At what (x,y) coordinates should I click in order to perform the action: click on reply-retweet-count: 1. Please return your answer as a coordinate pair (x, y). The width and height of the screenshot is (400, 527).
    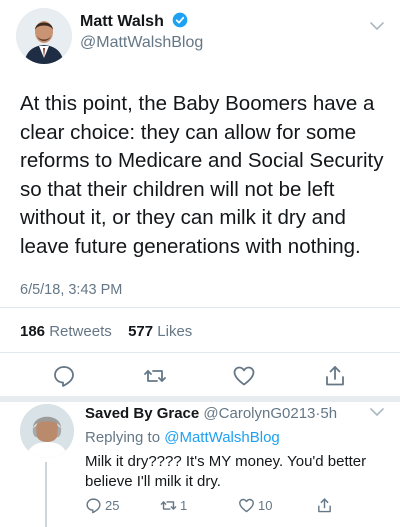
    Looking at the image, I should click on (184, 505).